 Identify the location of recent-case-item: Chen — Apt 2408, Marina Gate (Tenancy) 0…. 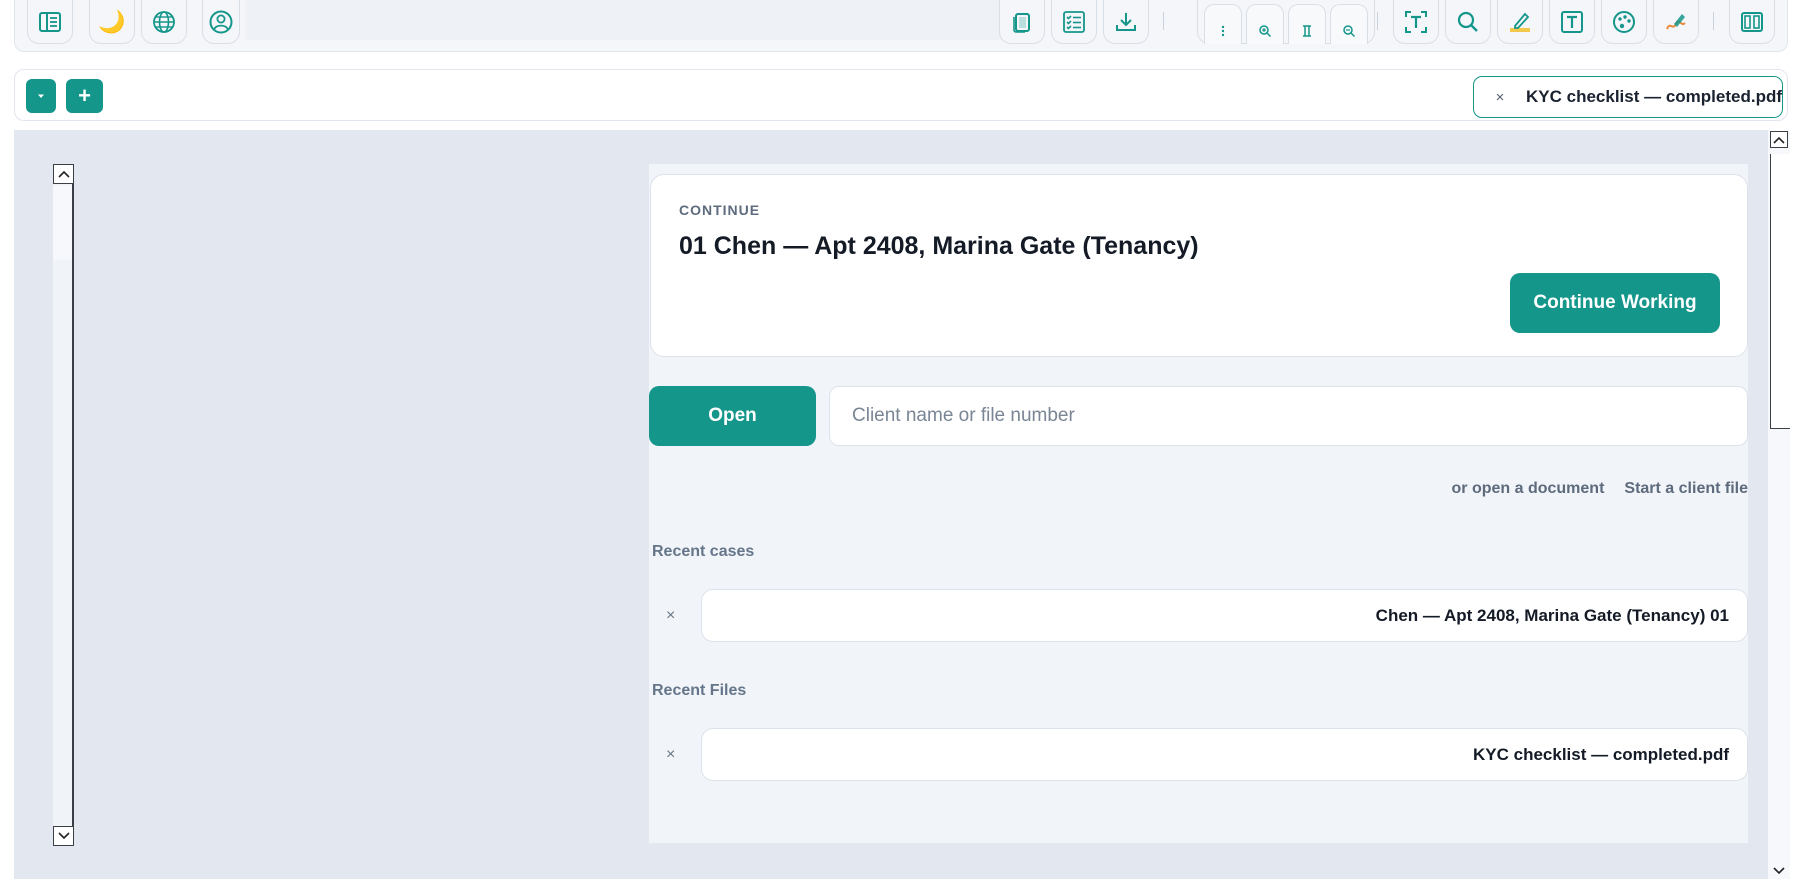
(1224, 615).